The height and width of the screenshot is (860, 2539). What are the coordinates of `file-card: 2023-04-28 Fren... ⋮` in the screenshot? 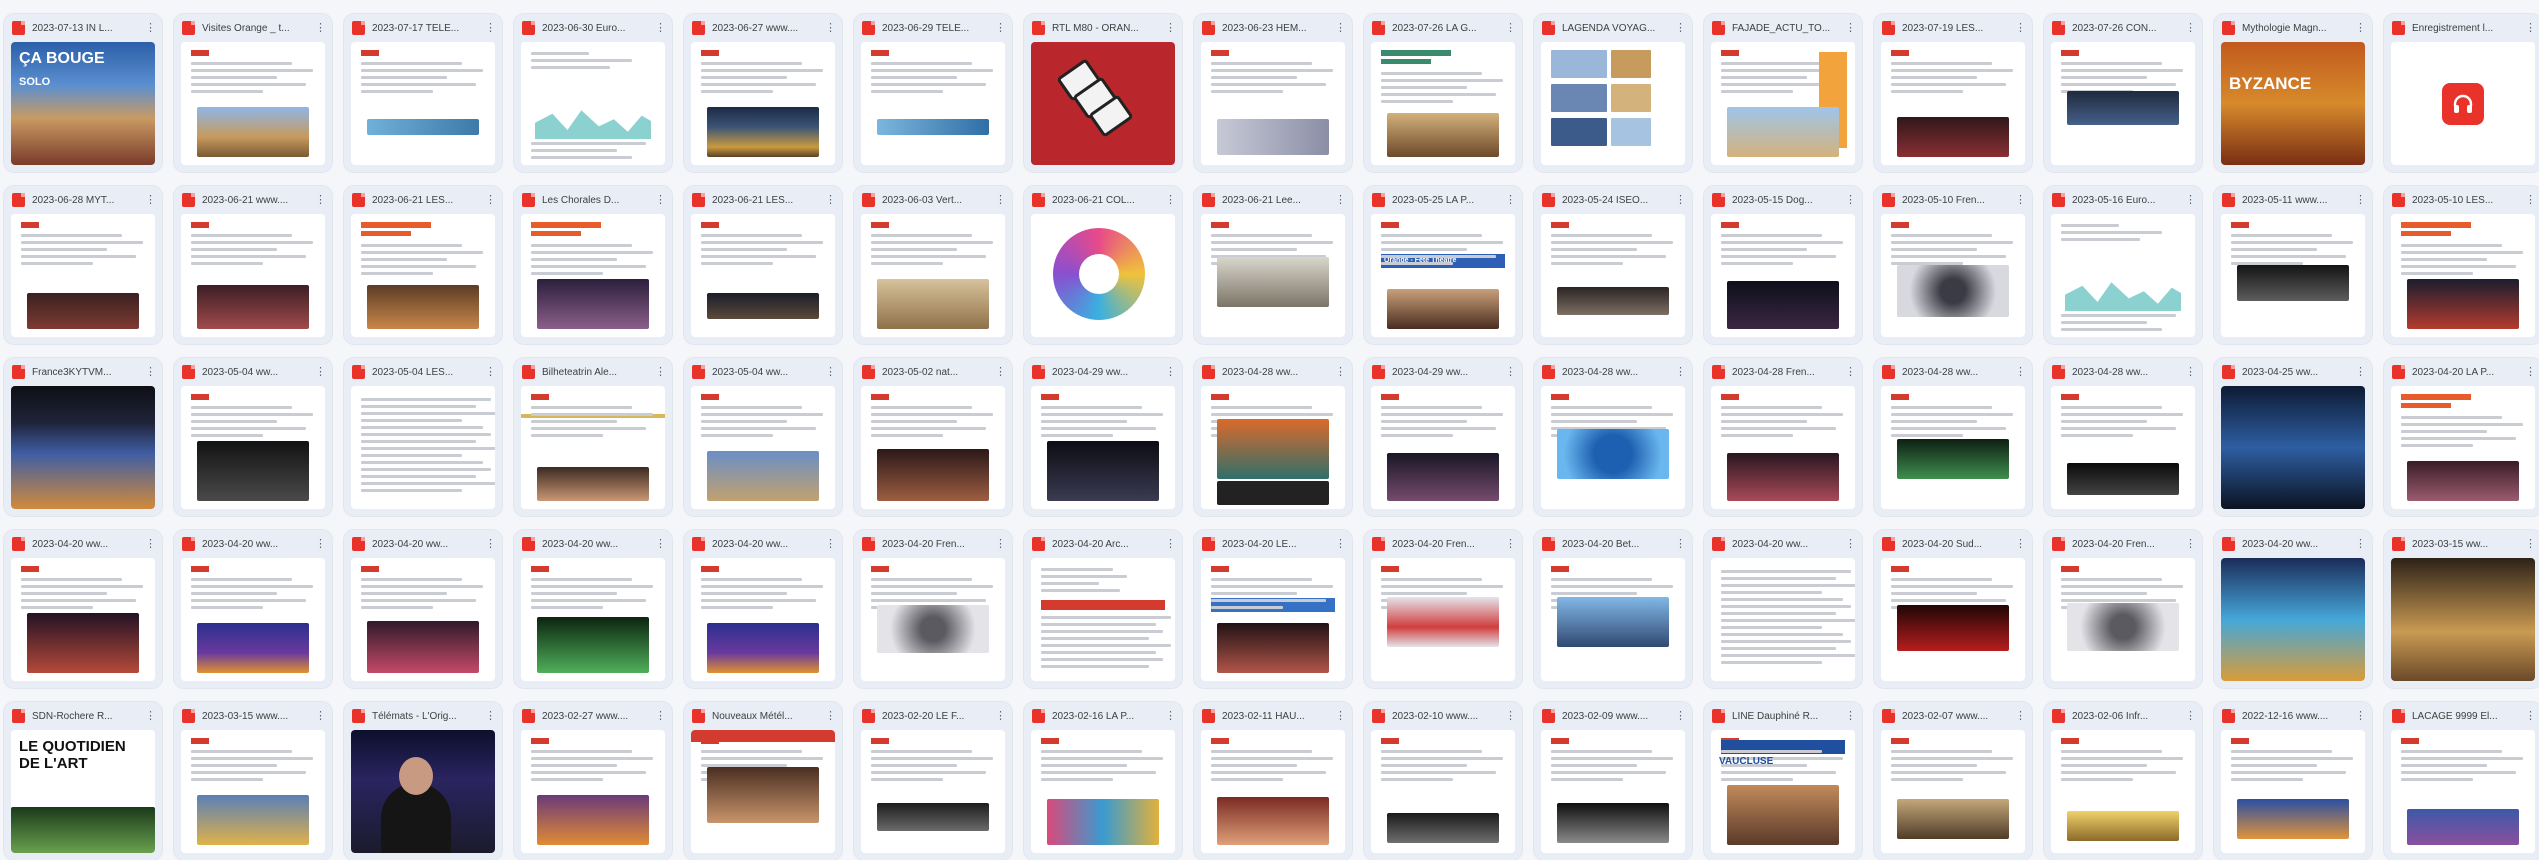 It's located at (1783, 437).